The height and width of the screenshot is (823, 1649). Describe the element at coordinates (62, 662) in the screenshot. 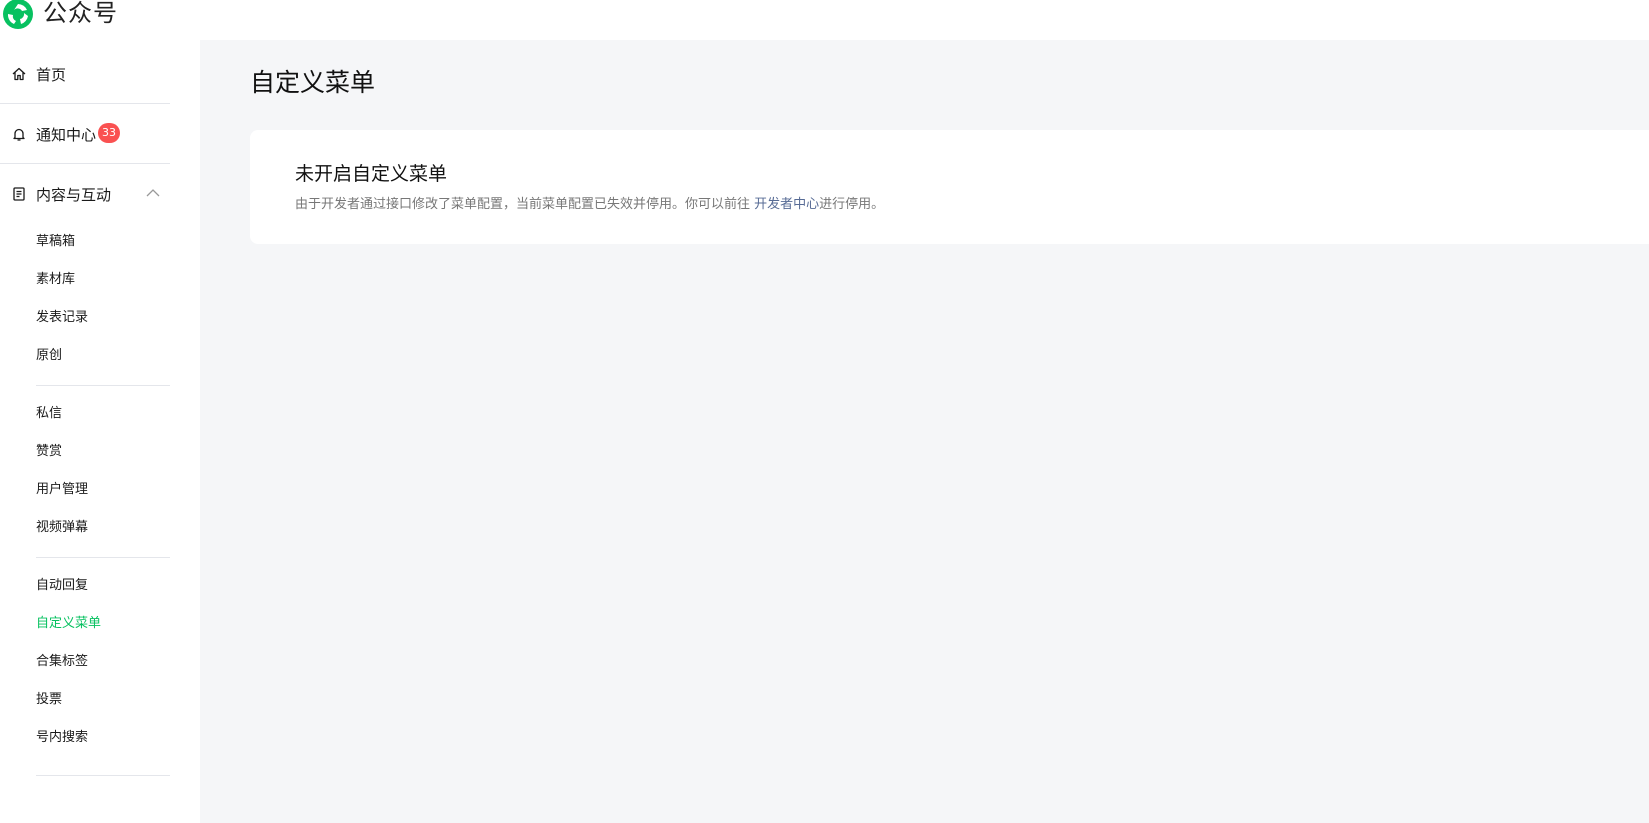

I see `sidebar-subitem-collection-tags: 合集标签` at that location.